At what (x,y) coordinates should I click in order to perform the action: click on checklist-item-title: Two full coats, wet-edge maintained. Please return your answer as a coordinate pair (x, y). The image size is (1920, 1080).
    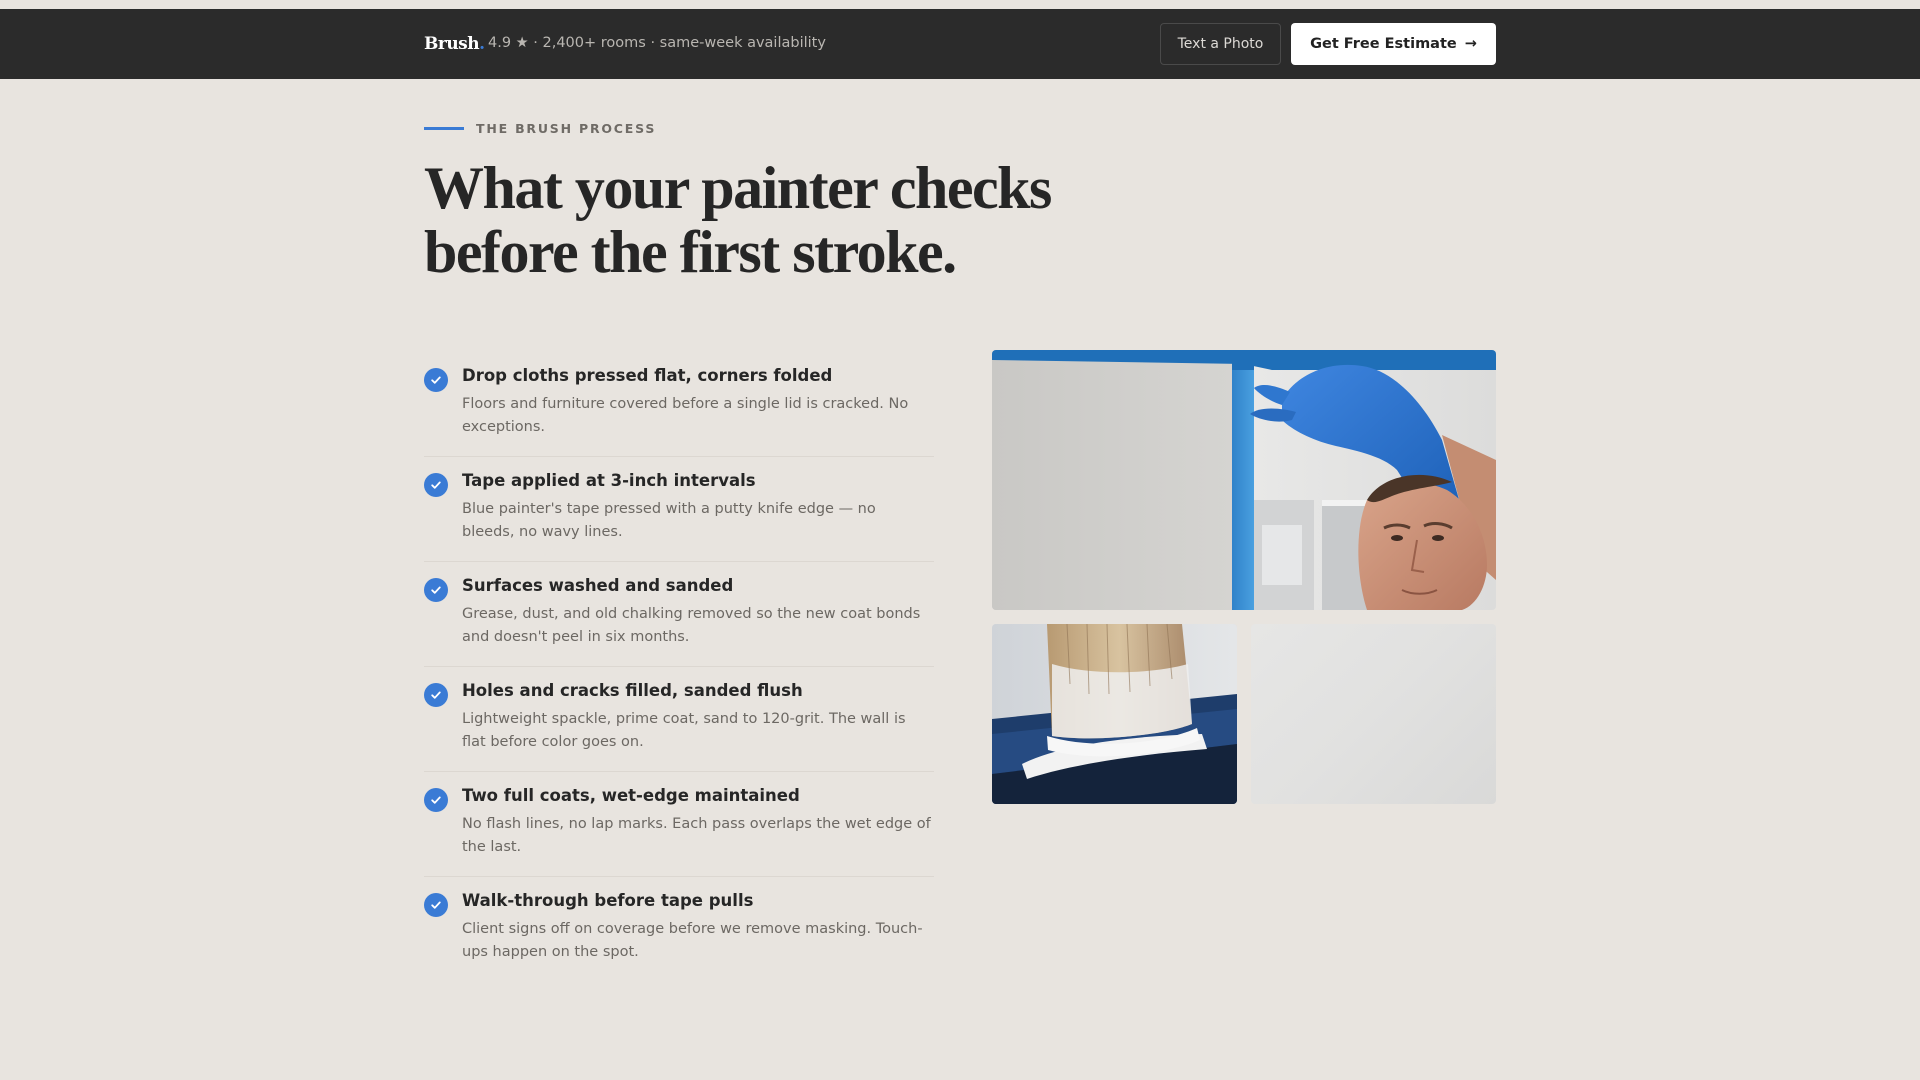
    Looking at the image, I should click on (631, 795).